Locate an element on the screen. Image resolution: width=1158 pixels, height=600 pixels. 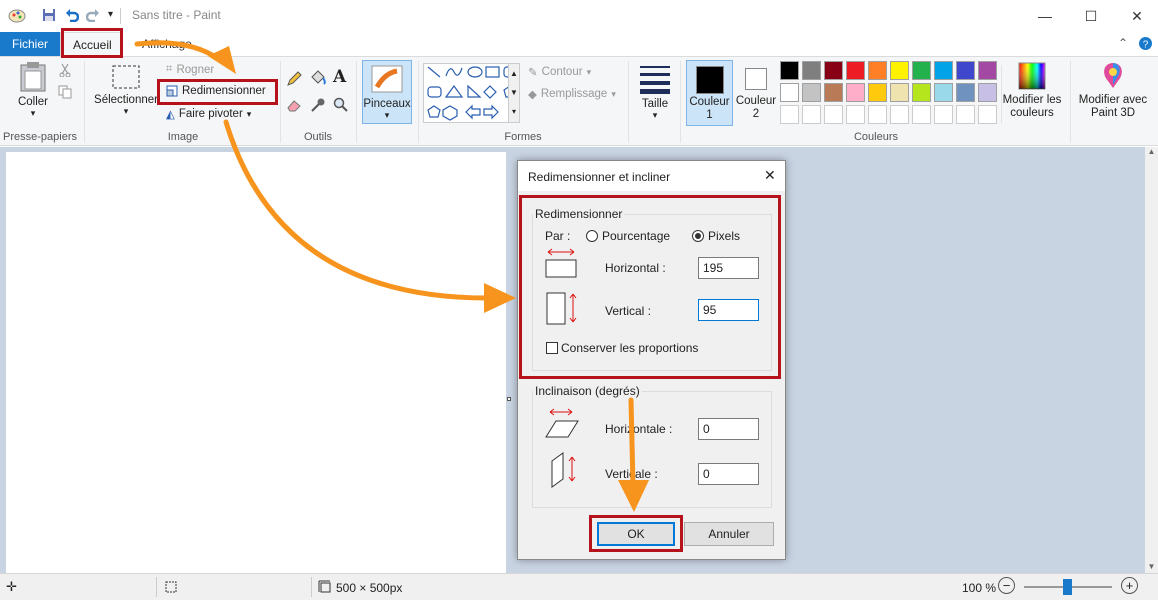
tab-view: Affichage is located at coordinates (167, 44).